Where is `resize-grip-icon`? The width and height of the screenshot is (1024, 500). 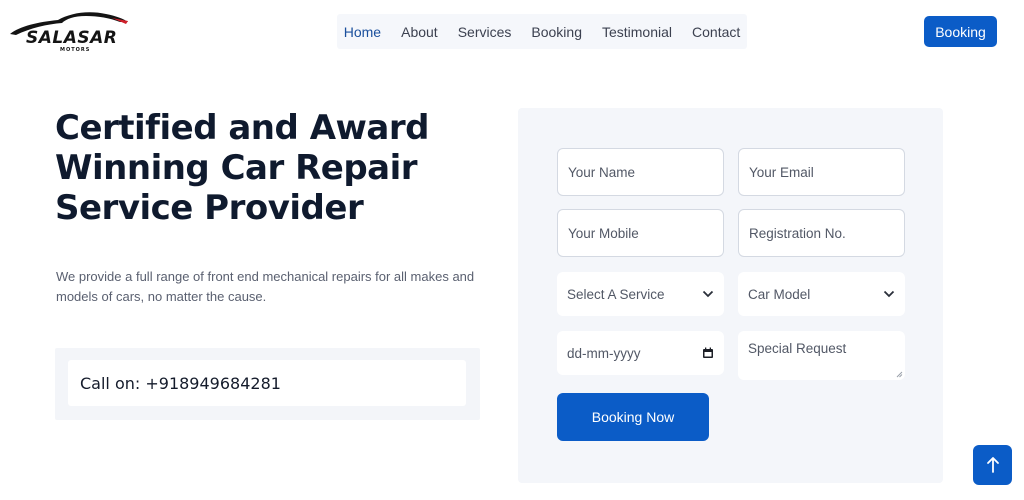 resize-grip-icon is located at coordinates (899, 374).